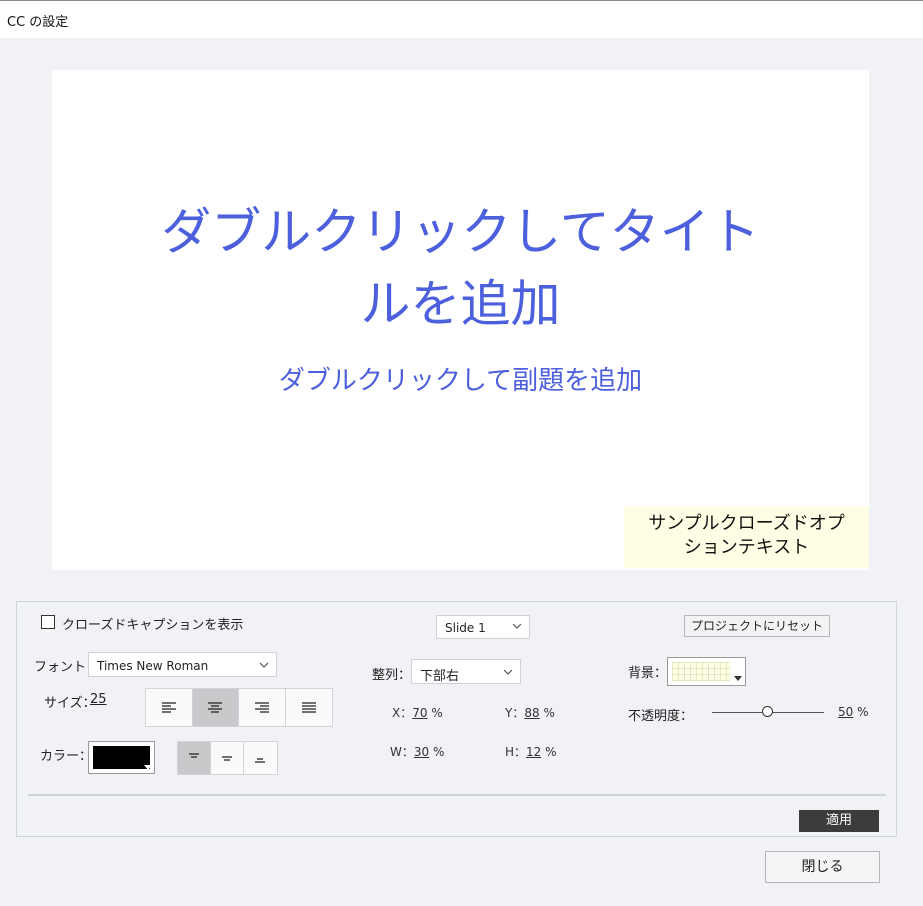 This screenshot has width=923, height=906. What do you see at coordinates (465, 628) in the screenshot?
I see `slide-select-value: Slide 1` at bounding box center [465, 628].